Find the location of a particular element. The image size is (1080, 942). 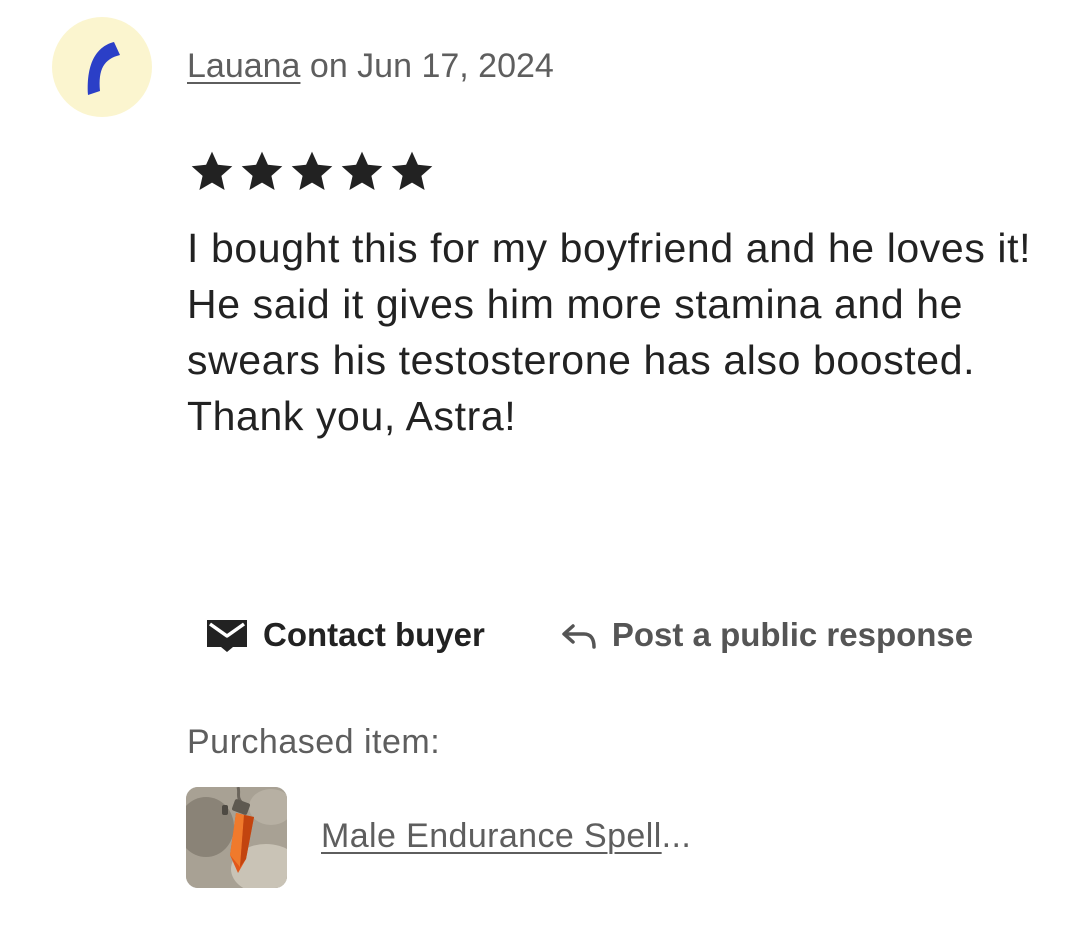

reviewer-name-link: Lauana is located at coordinates (243, 66).